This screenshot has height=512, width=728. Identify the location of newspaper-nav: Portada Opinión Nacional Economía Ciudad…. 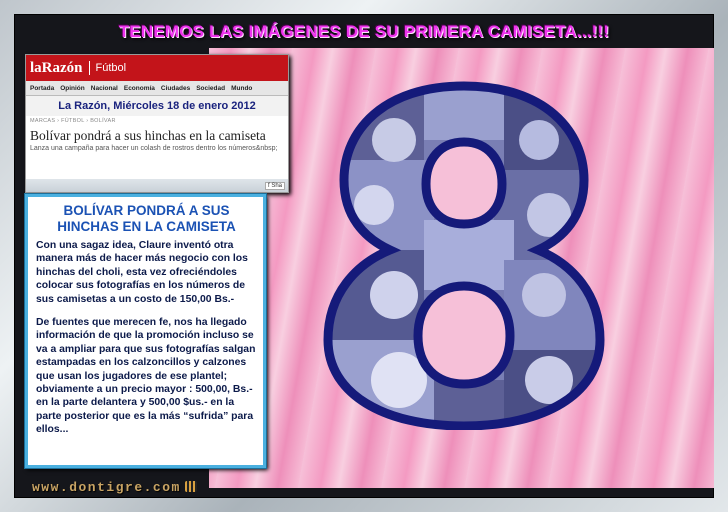
(157, 88).